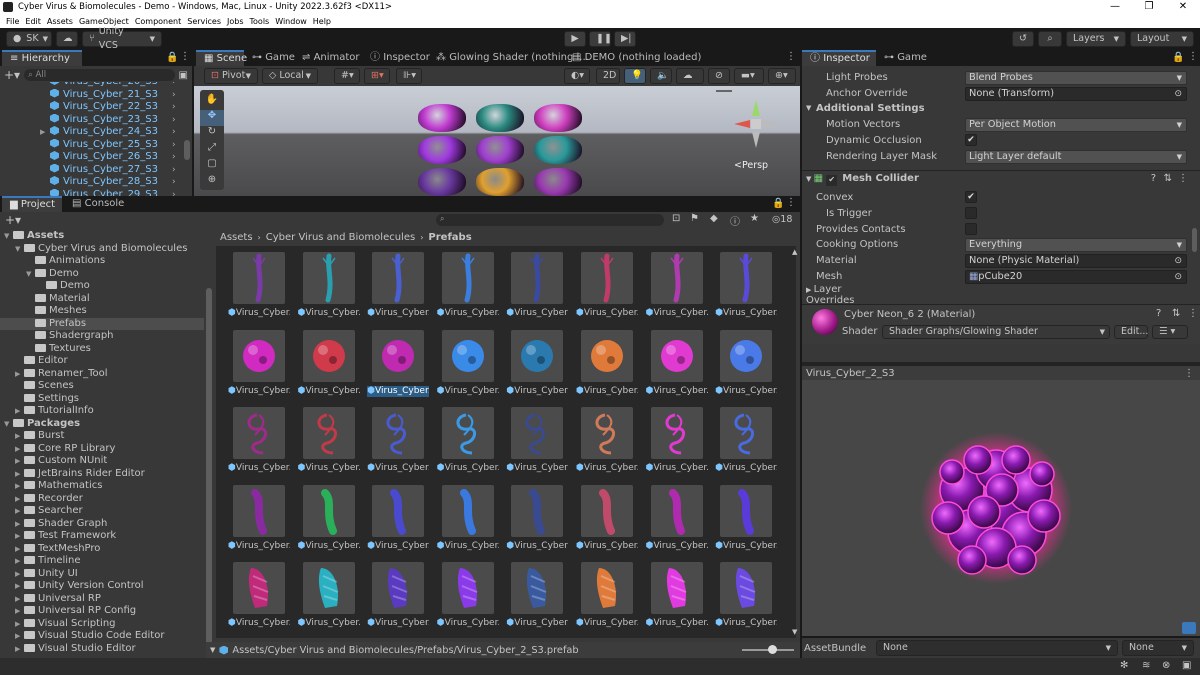  What do you see at coordinates (212, 166) in the screenshot?
I see `rect-tool-icon: ▢` at bounding box center [212, 166].